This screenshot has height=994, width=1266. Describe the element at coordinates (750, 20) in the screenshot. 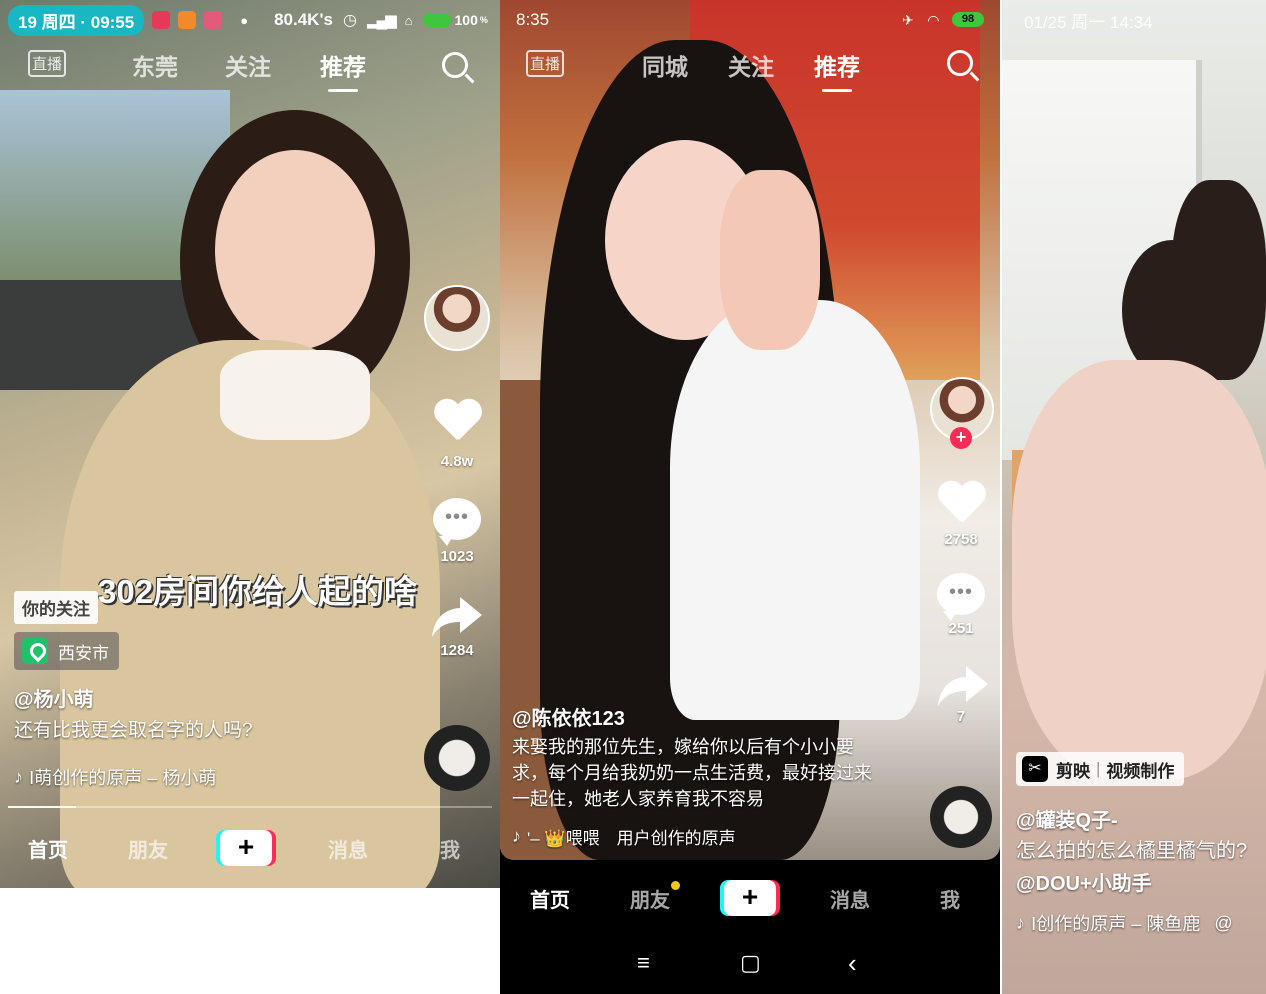

I see `status-bar: 8:35 ✈ ◠ 98` at that location.